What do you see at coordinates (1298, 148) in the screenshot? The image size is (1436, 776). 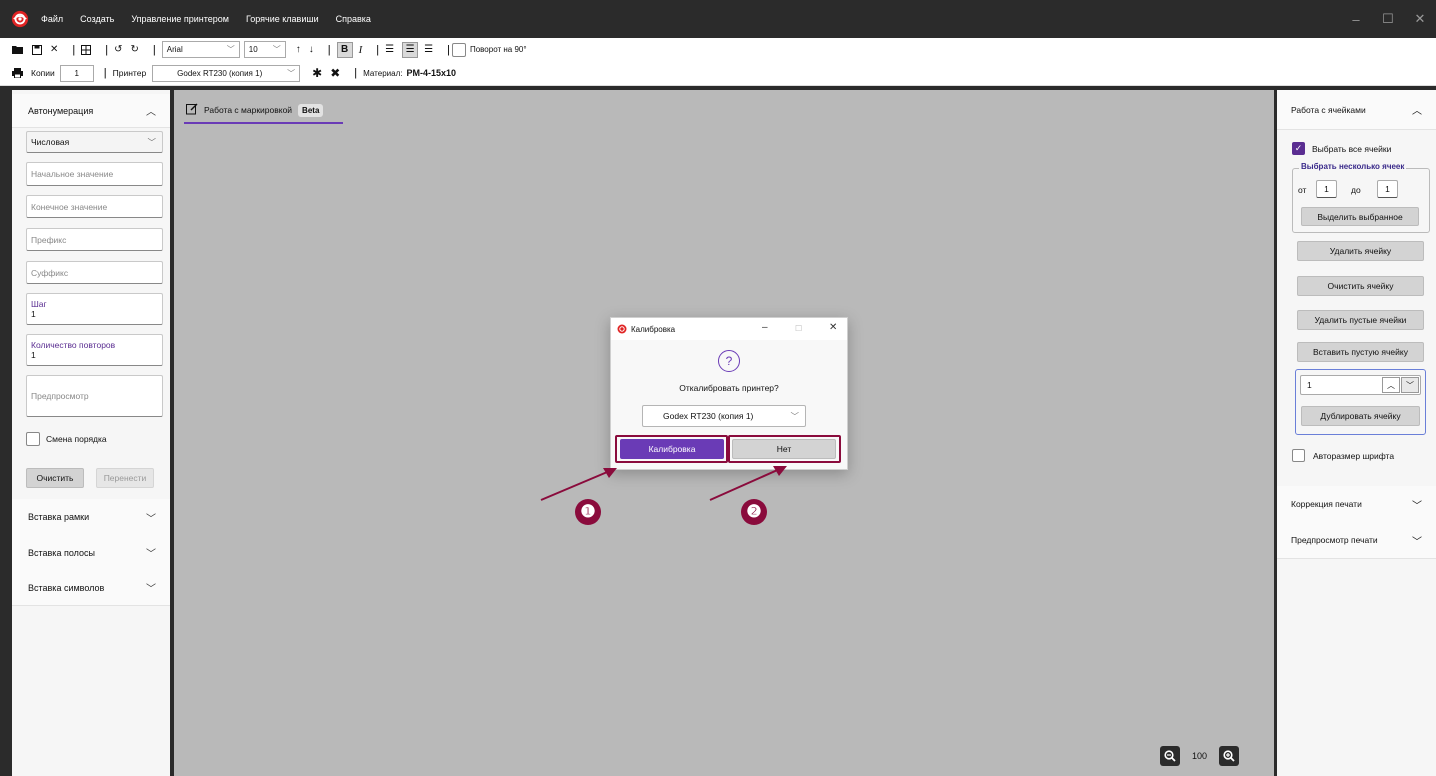 I see `select-all-checkbox: ✓` at bounding box center [1298, 148].